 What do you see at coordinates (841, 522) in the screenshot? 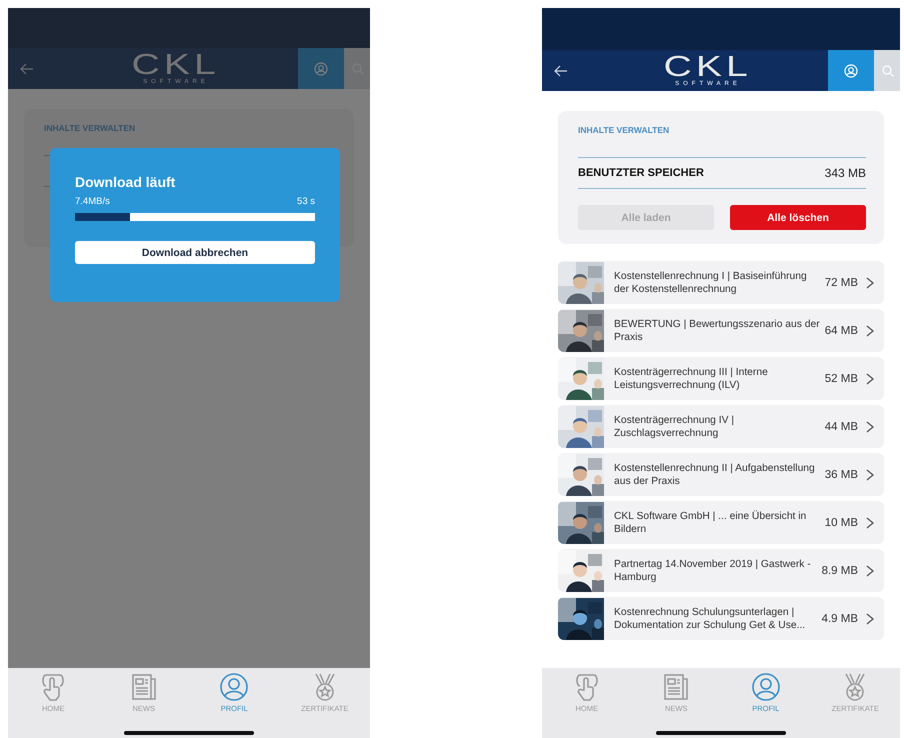
I see `item-size: 10 MB` at bounding box center [841, 522].